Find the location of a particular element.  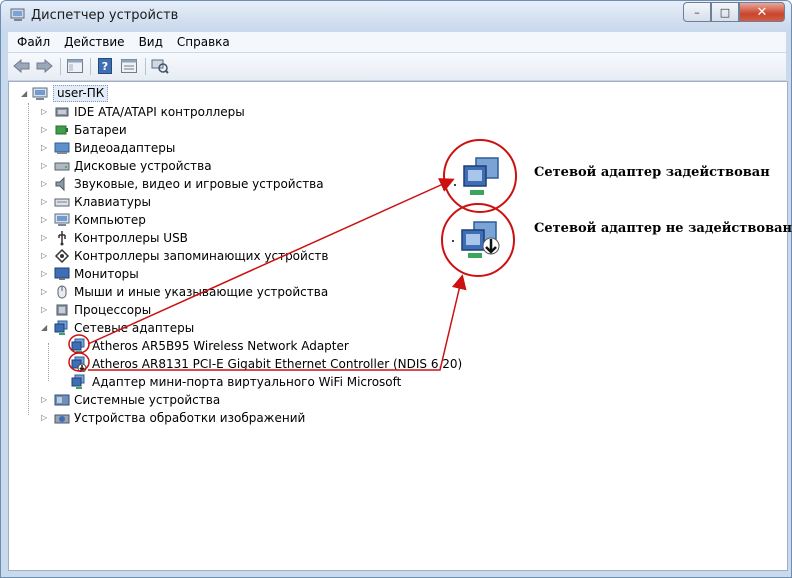

ide-controller-icon is located at coordinates (62, 112).